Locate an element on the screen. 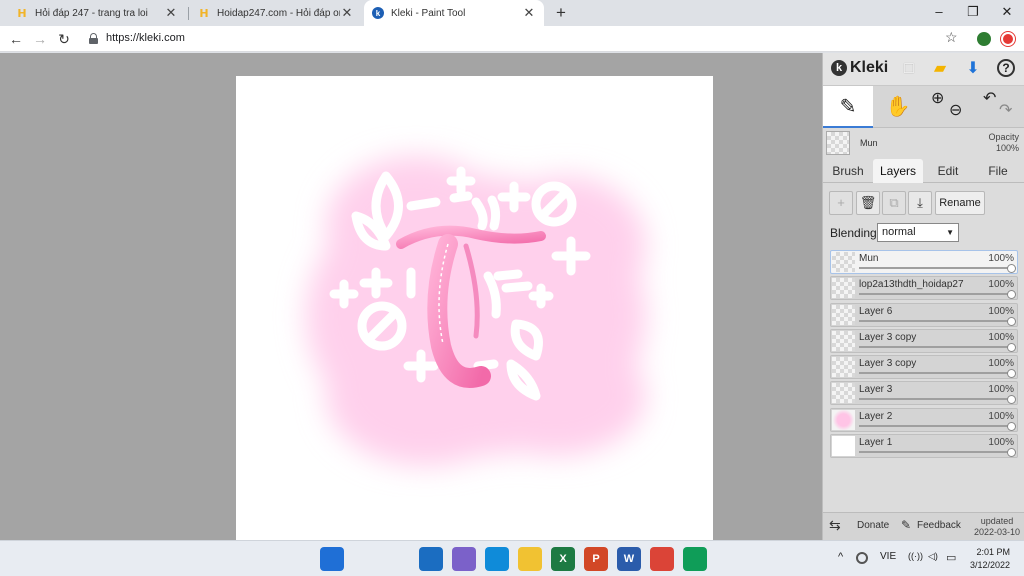 The image size is (1024, 576). battery-icon: ▭ is located at coordinates (951, 557).